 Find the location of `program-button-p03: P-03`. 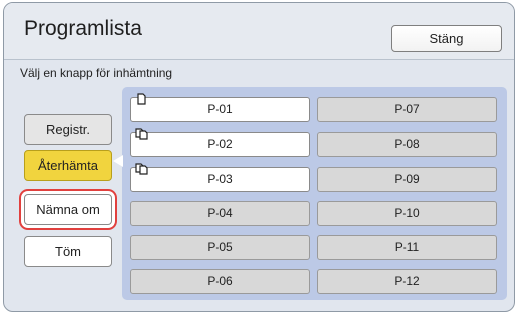

program-button-p03: P-03 is located at coordinates (220, 177).